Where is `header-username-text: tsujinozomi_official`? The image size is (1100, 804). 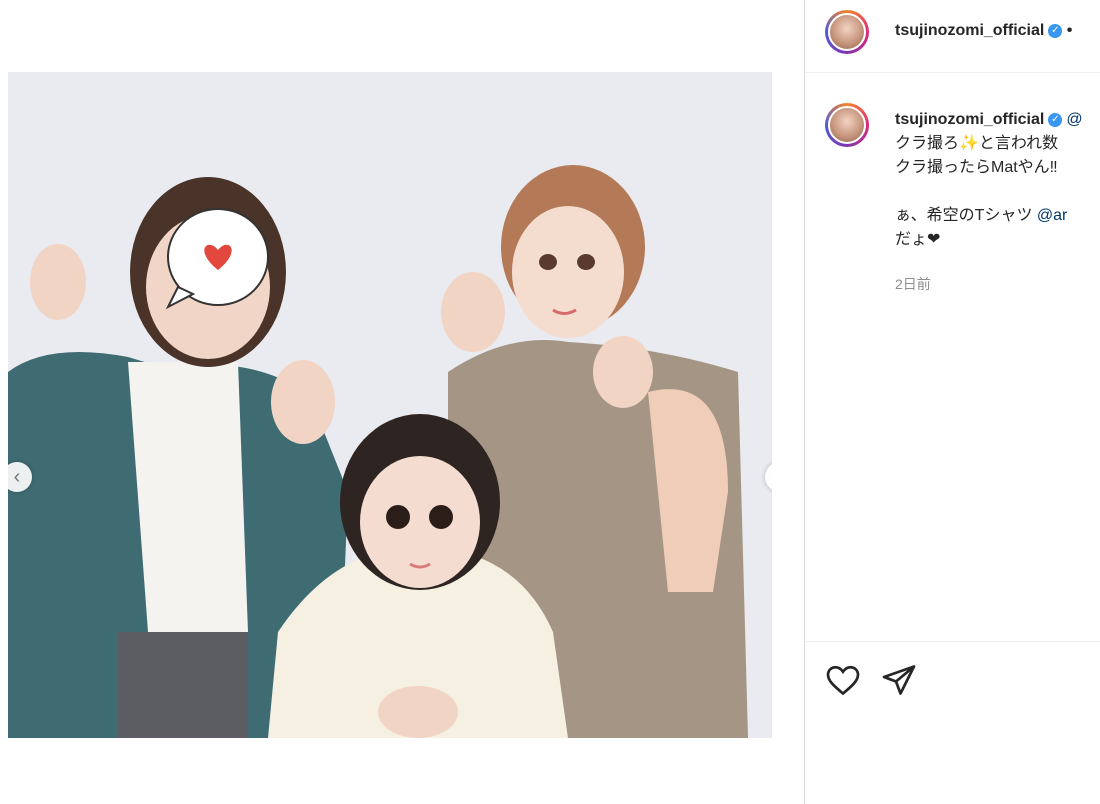
header-username-text: tsujinozomi_official is located at coordinates (969, 30).